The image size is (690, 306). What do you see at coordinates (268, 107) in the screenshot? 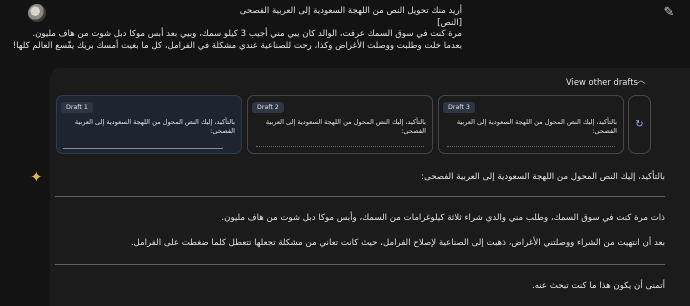
I see `draft-label: Draft 2` at bounding box center [268, 107].